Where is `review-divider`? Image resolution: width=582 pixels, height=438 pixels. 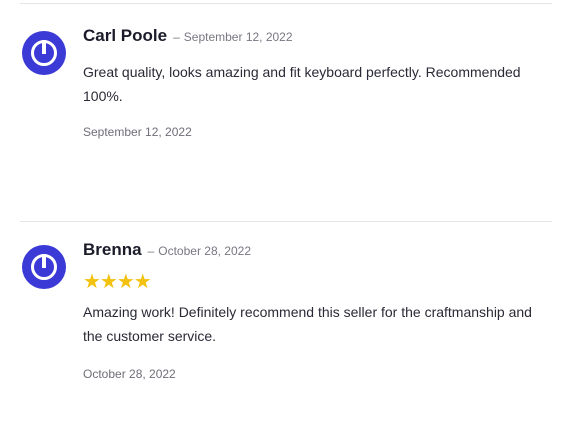 review-divider is located at coordinates (286, 221).